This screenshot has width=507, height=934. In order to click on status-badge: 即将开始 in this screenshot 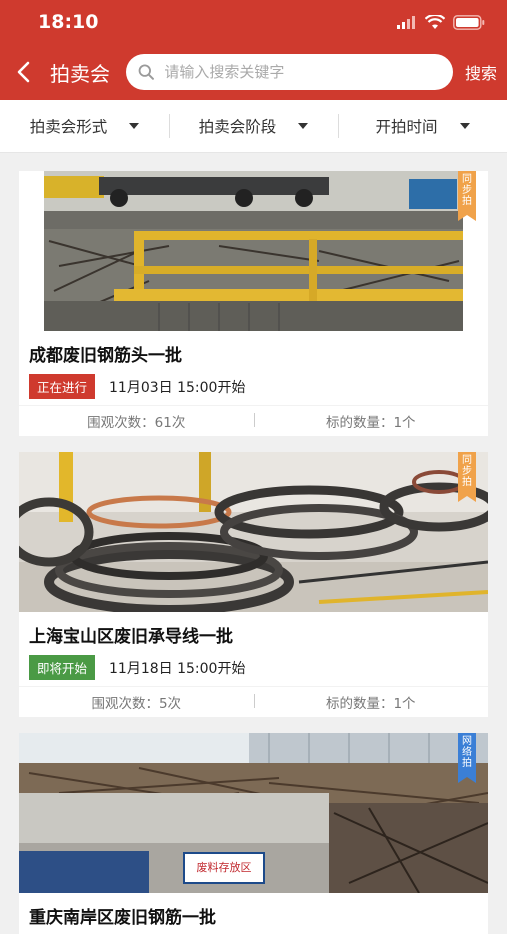, I will do `click(62, 667)`.